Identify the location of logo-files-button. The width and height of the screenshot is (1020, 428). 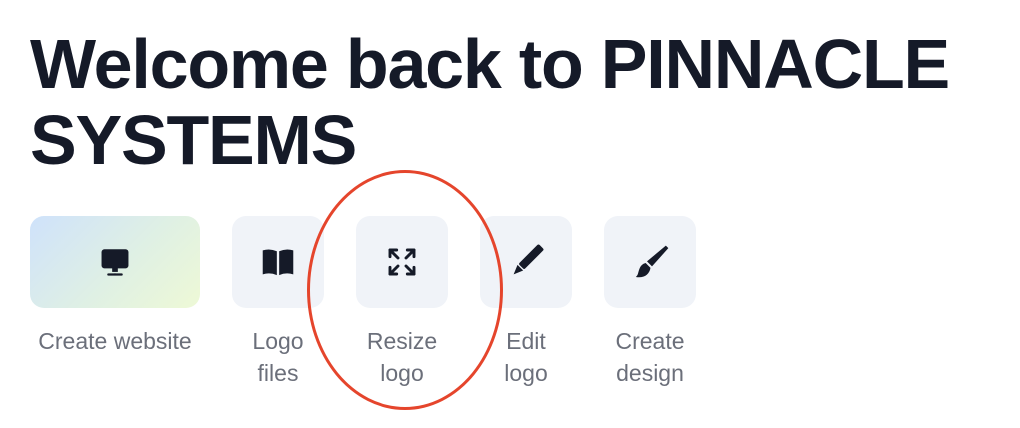
(278, 262).